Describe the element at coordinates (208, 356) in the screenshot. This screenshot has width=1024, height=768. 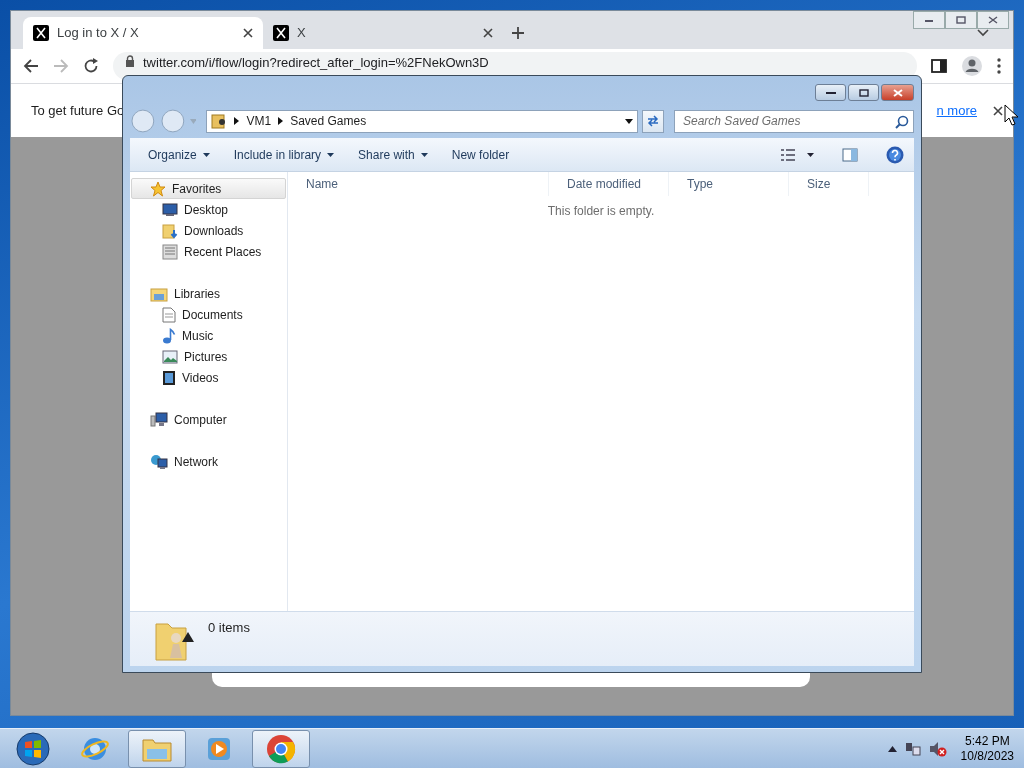
I see `nav-item: Pictures` at that location.